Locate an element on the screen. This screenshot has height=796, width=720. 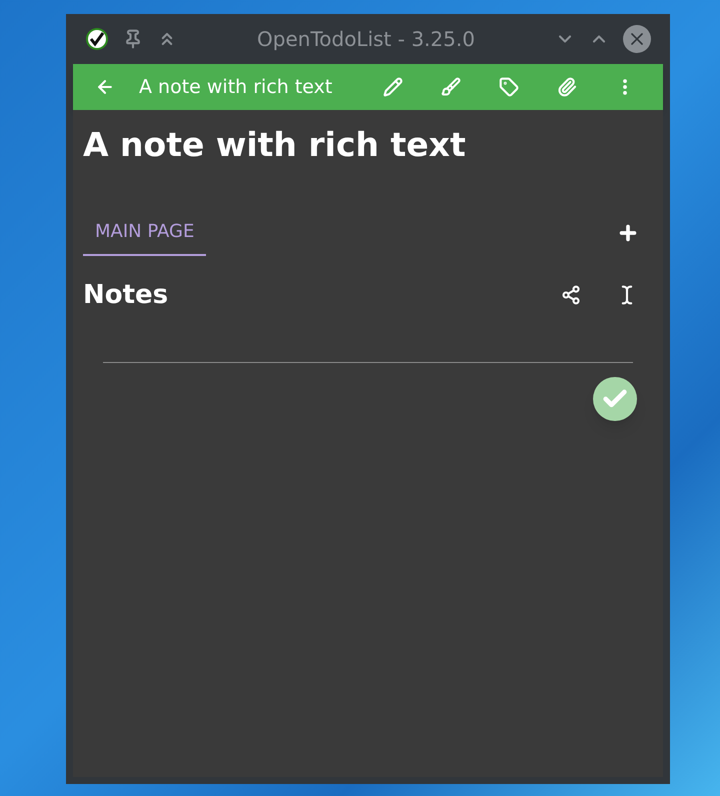
back-icon is located at coordinates (105, 87).